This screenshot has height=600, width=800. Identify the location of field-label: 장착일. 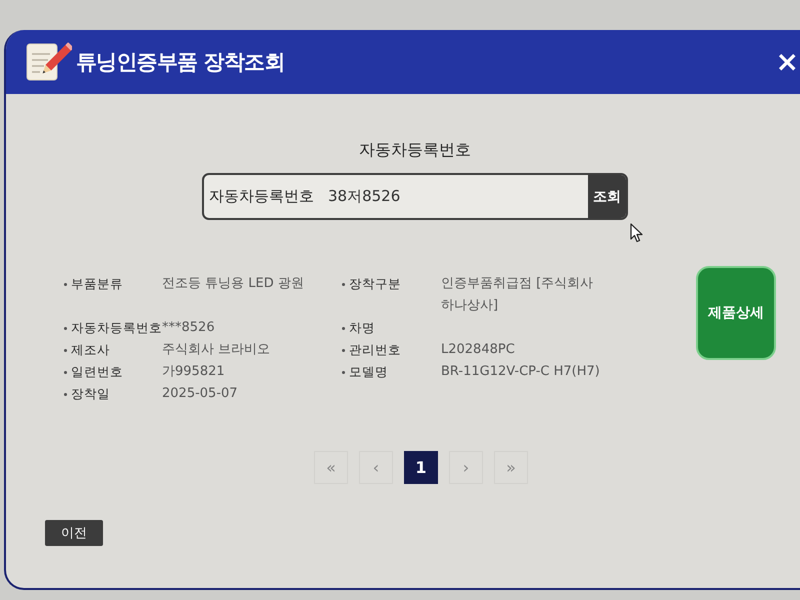
(90, 394).